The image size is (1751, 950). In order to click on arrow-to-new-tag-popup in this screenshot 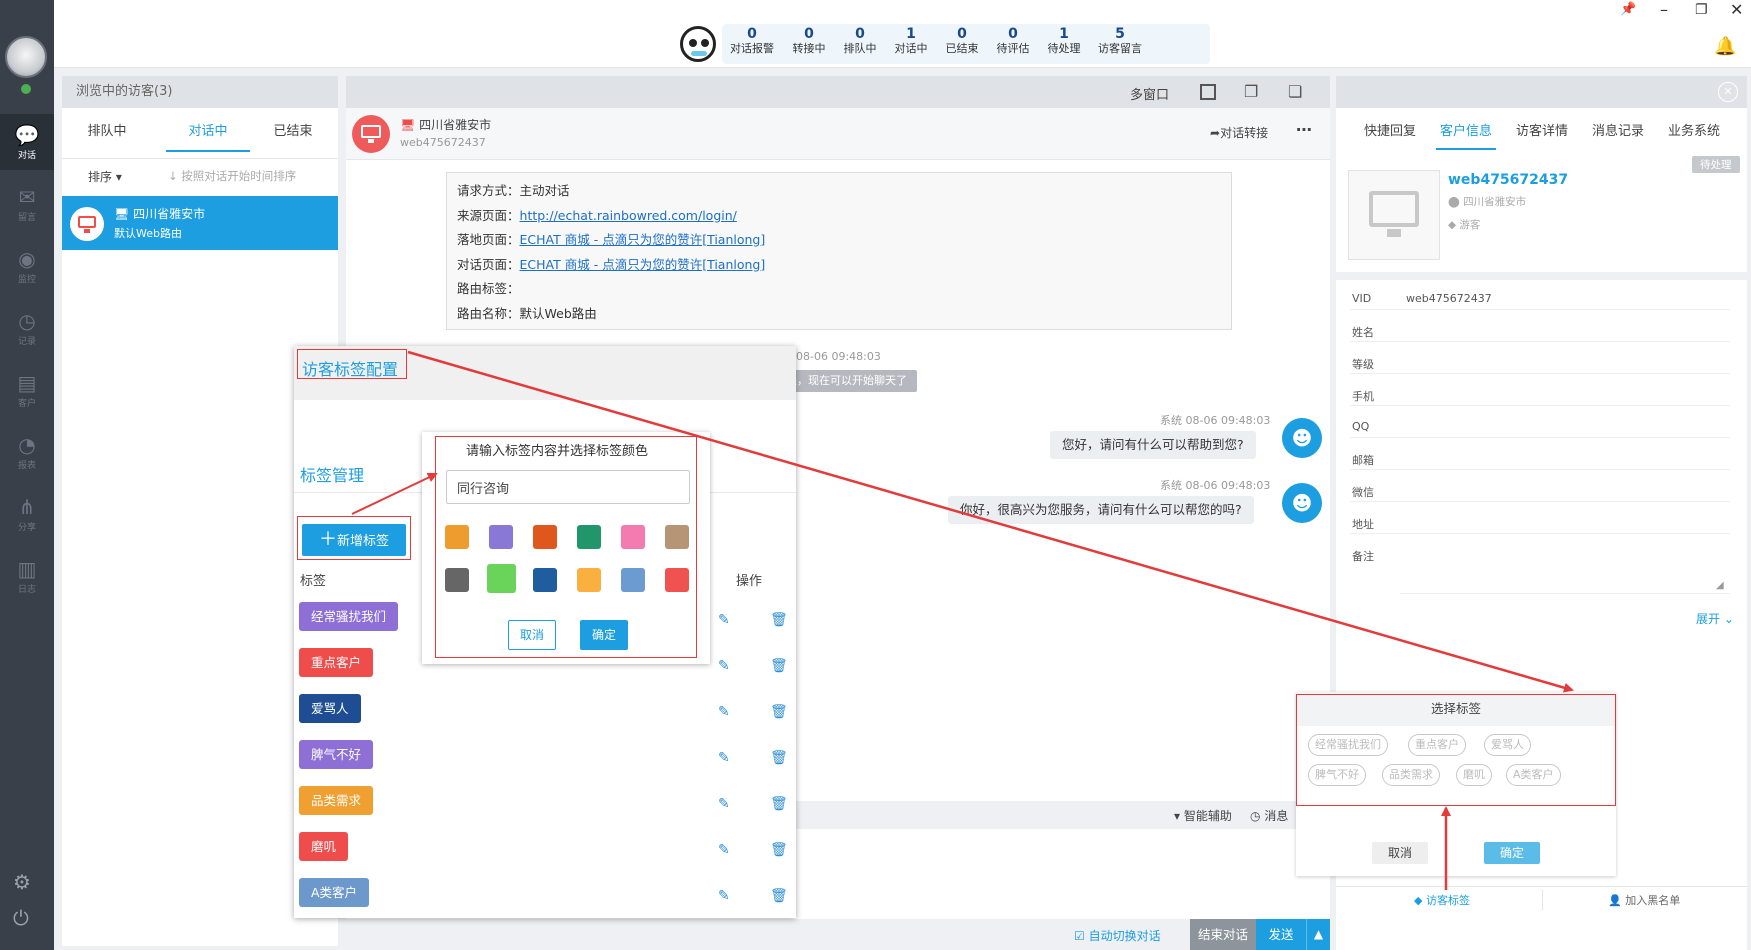, I will do `click(394, 493)`.